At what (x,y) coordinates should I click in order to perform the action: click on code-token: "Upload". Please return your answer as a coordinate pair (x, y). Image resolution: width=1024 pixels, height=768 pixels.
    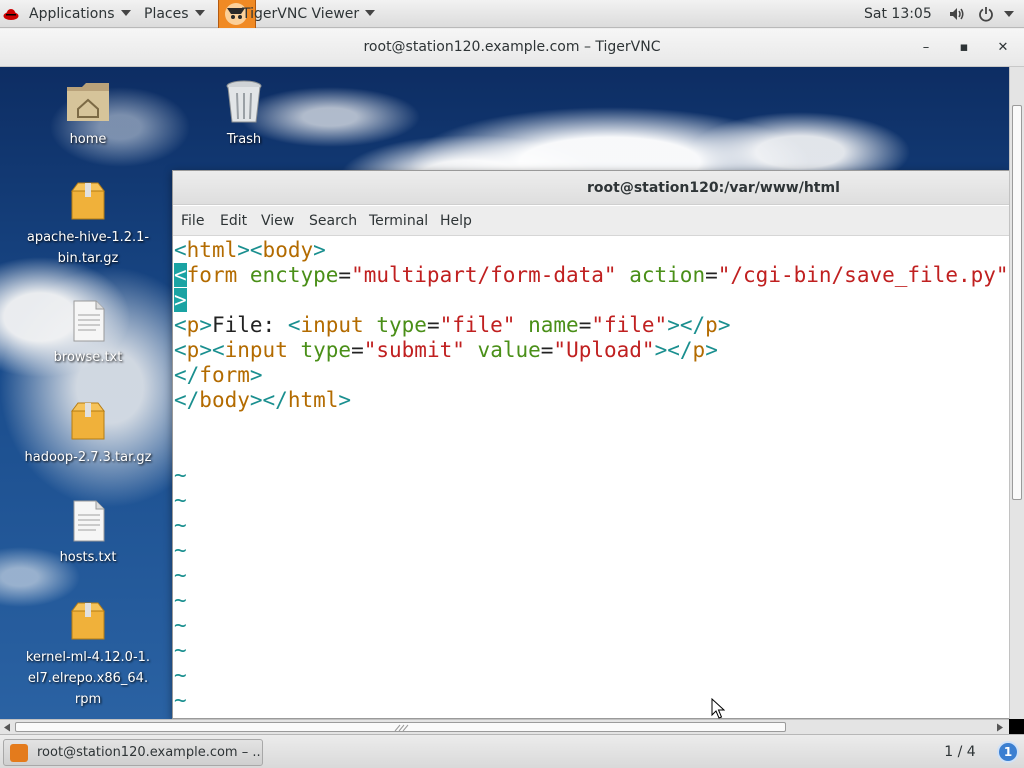
    Looking at the image, I should click on (604, 350).